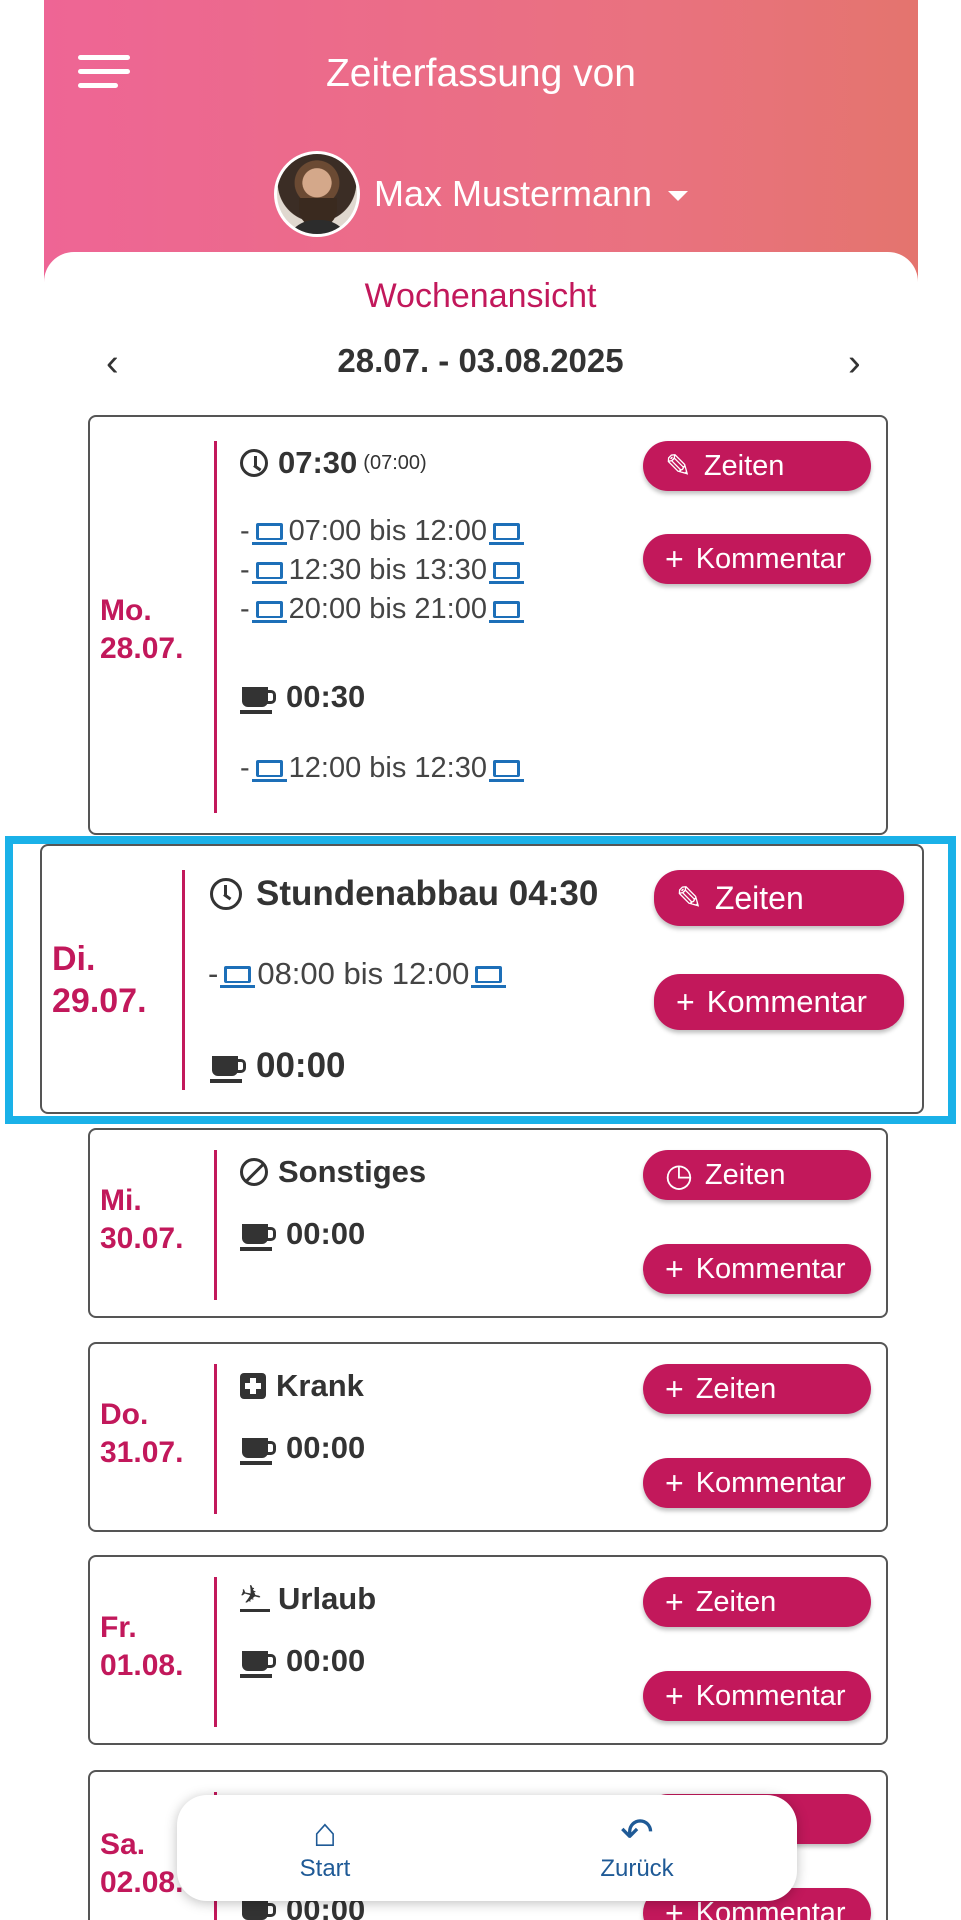  Describe the element at coordinates (325, 1833) in the screenshot. I see `home-icon: ⌂` at that location.